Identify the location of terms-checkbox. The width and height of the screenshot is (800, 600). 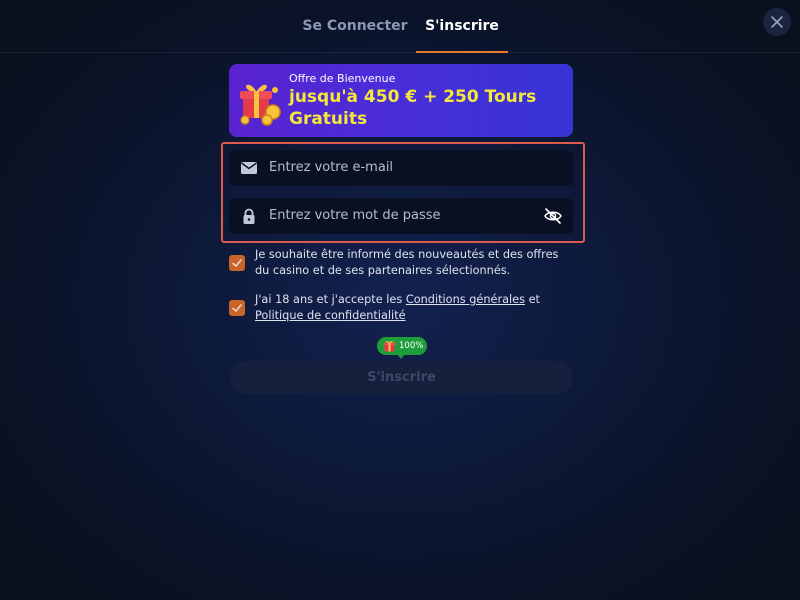
(237, 308).